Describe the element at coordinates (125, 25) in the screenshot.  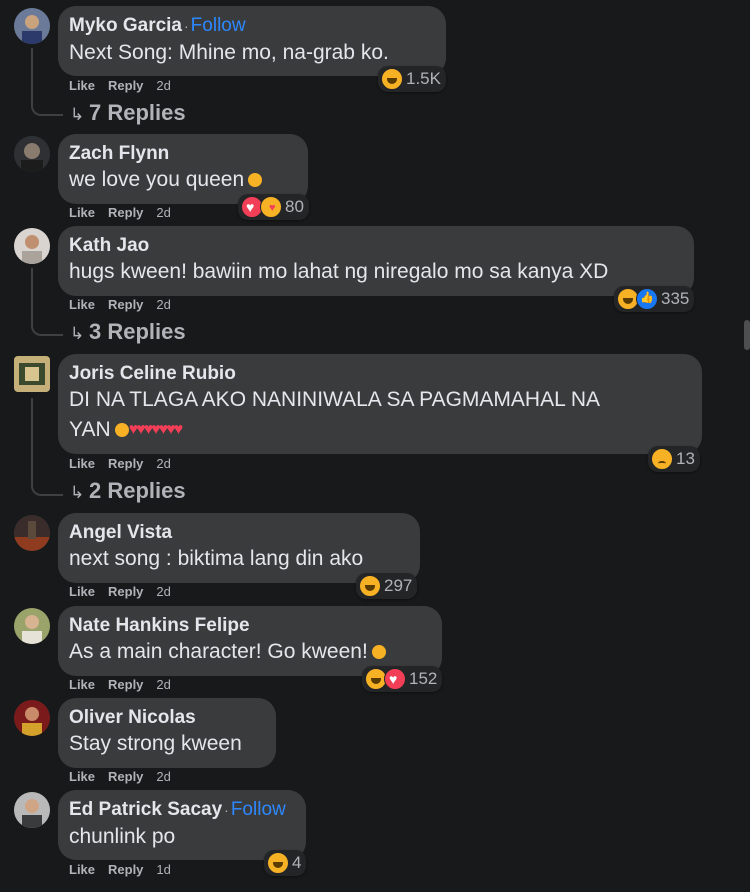
I see `commenter-name: Myko Garcia` at that location.